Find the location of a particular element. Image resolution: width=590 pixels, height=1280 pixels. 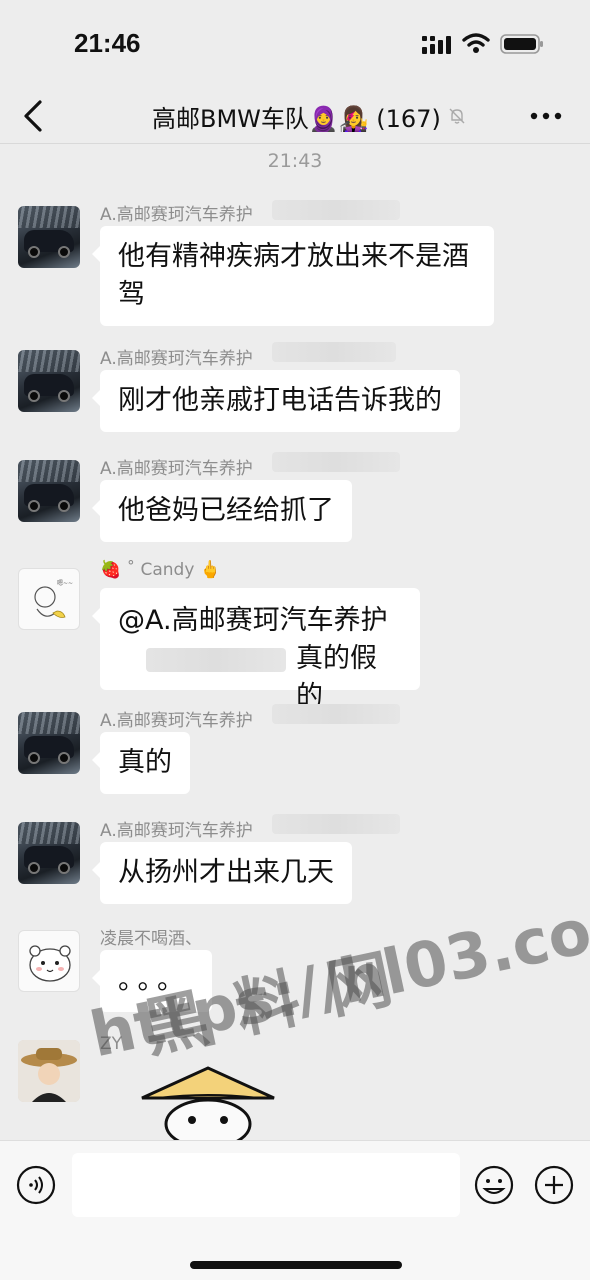

message-text-line: 驾 is located at coordinates (131, 294).